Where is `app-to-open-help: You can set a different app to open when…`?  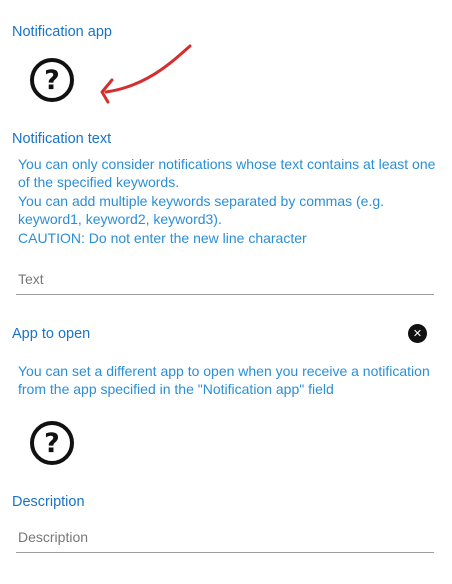
app-to-open-help: You can set a different app to open when… is located at coordinates (224, 380).